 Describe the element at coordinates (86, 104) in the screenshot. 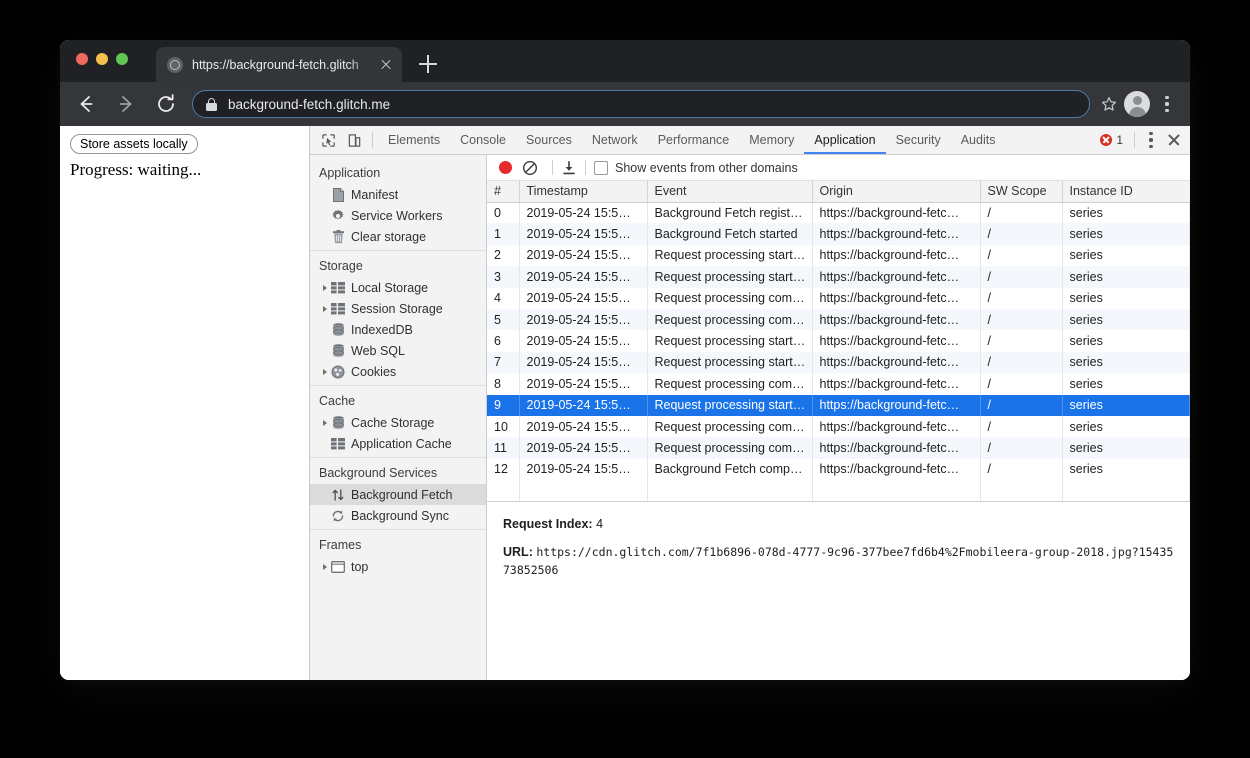

I see `back-button` at that location.